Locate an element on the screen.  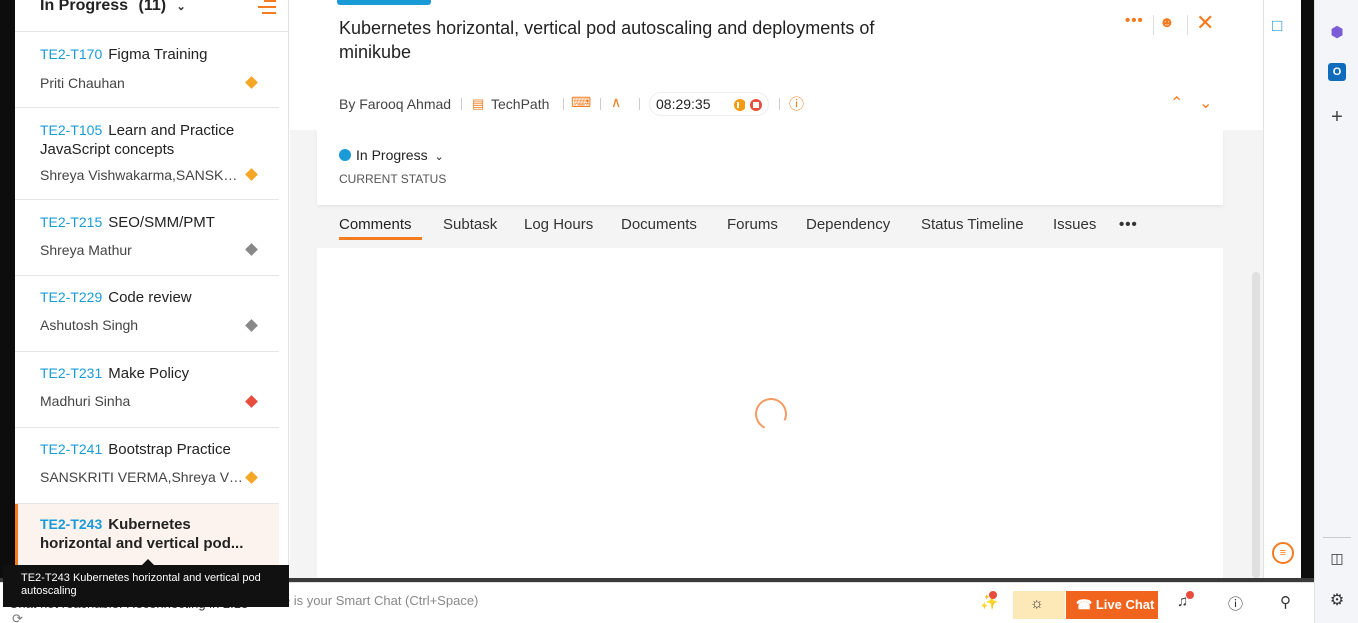
task-title: Code review is located at coordinates (150, 297).